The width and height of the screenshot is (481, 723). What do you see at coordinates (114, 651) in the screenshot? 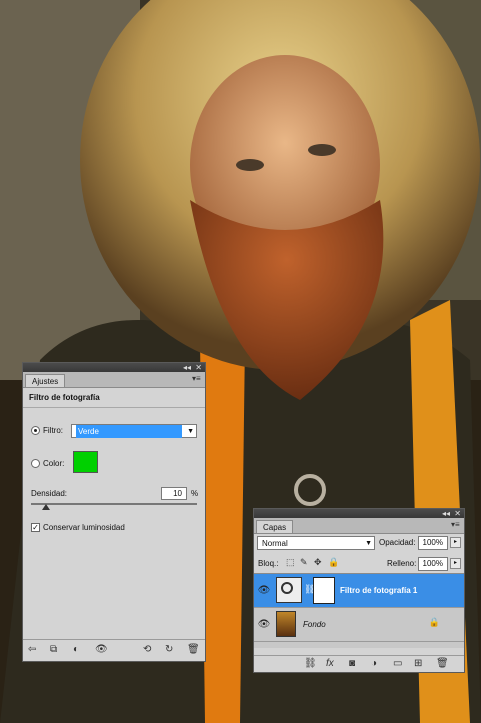
I see `bottom-toolbar: ⇦ ⧉ ◐ 👁 ⟲ ↻ 🗑` at bounding box center [114, 651].